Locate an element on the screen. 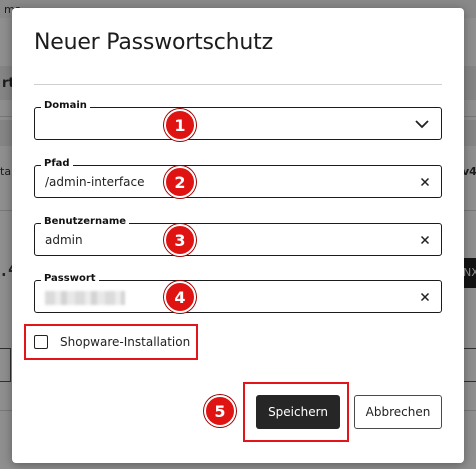  clear-username-icon is located at coordinates (425, 240).